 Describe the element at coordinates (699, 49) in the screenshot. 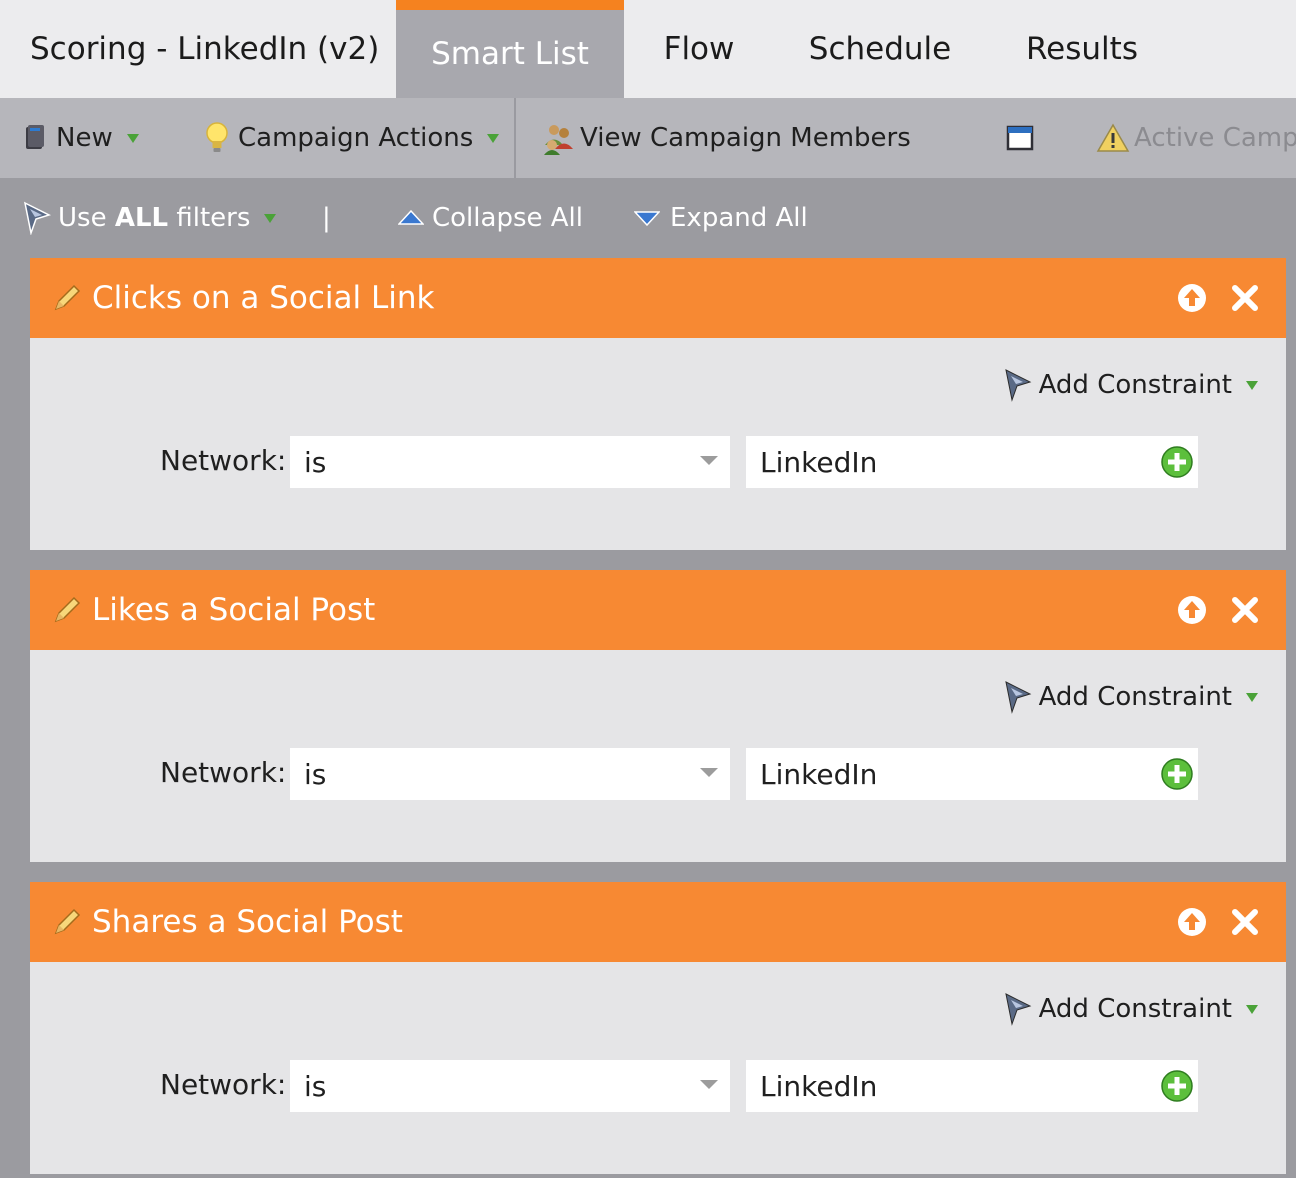

I see `tab-flow: Flow` at that location.